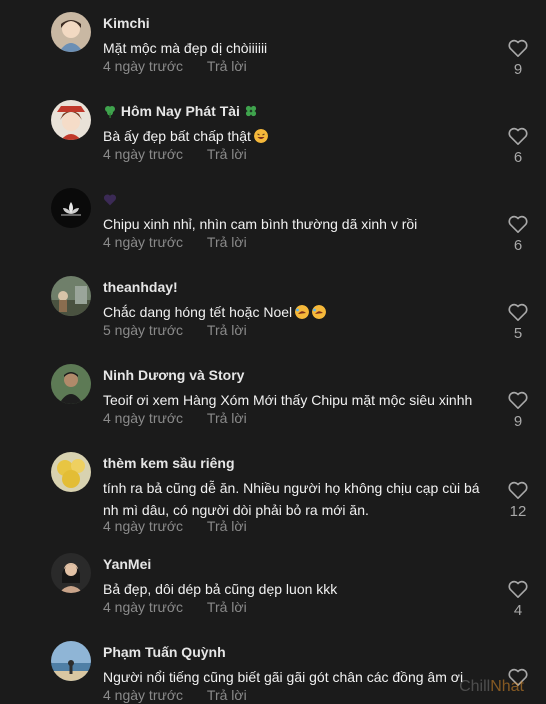 The image size is (546, 704). What do you see at coordinates (299, 136) in the screenshot?
I see `comment-text: Bà ấy đẹp bất chấp thật` at bounding box center [299, 136].